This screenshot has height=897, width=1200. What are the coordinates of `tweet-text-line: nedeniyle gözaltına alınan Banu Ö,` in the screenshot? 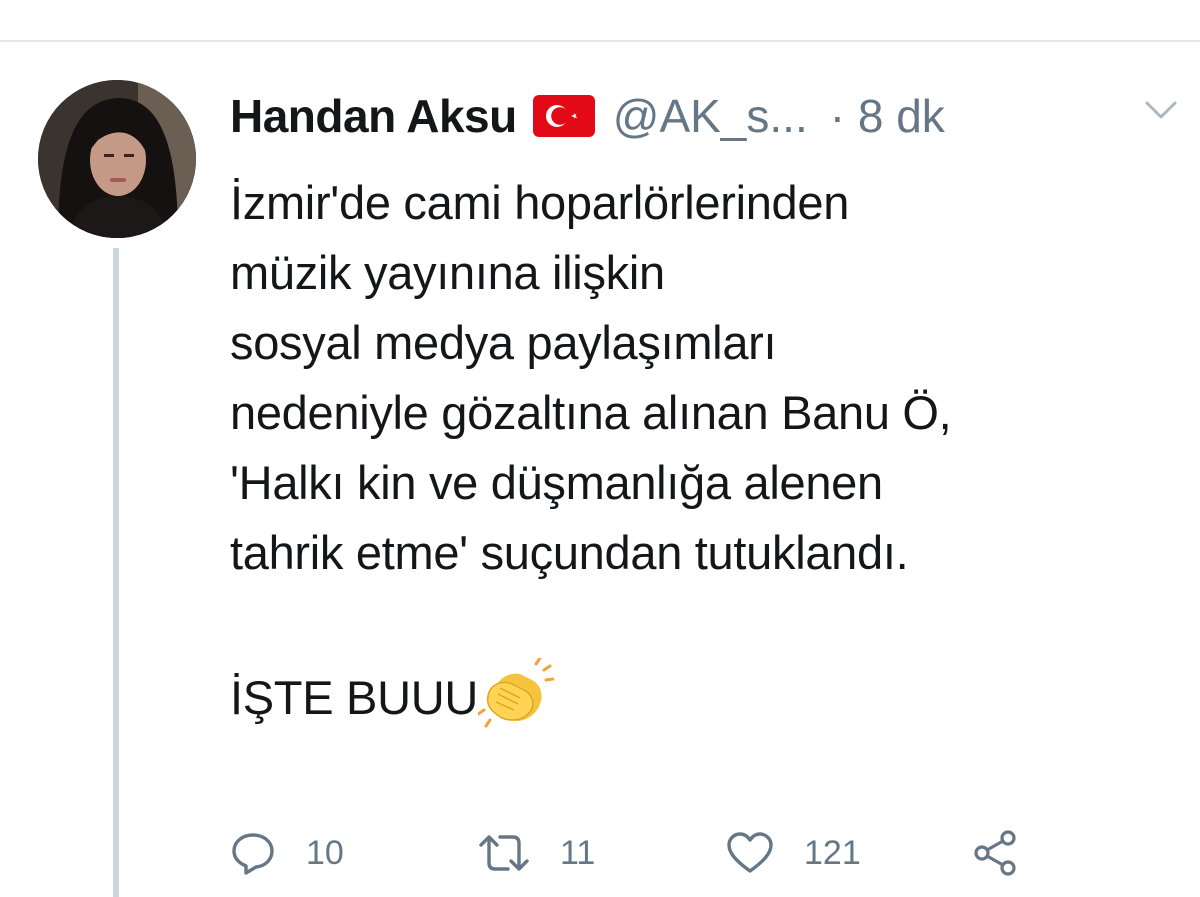 It's located at (591, 412).